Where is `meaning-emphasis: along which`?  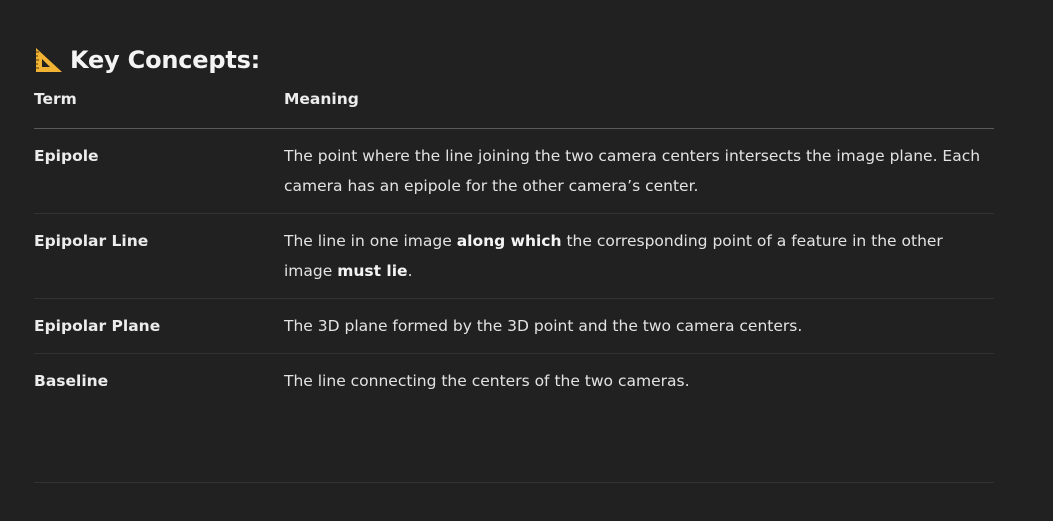 meaning-emphasis: along which is located at coordinates (509, 241).